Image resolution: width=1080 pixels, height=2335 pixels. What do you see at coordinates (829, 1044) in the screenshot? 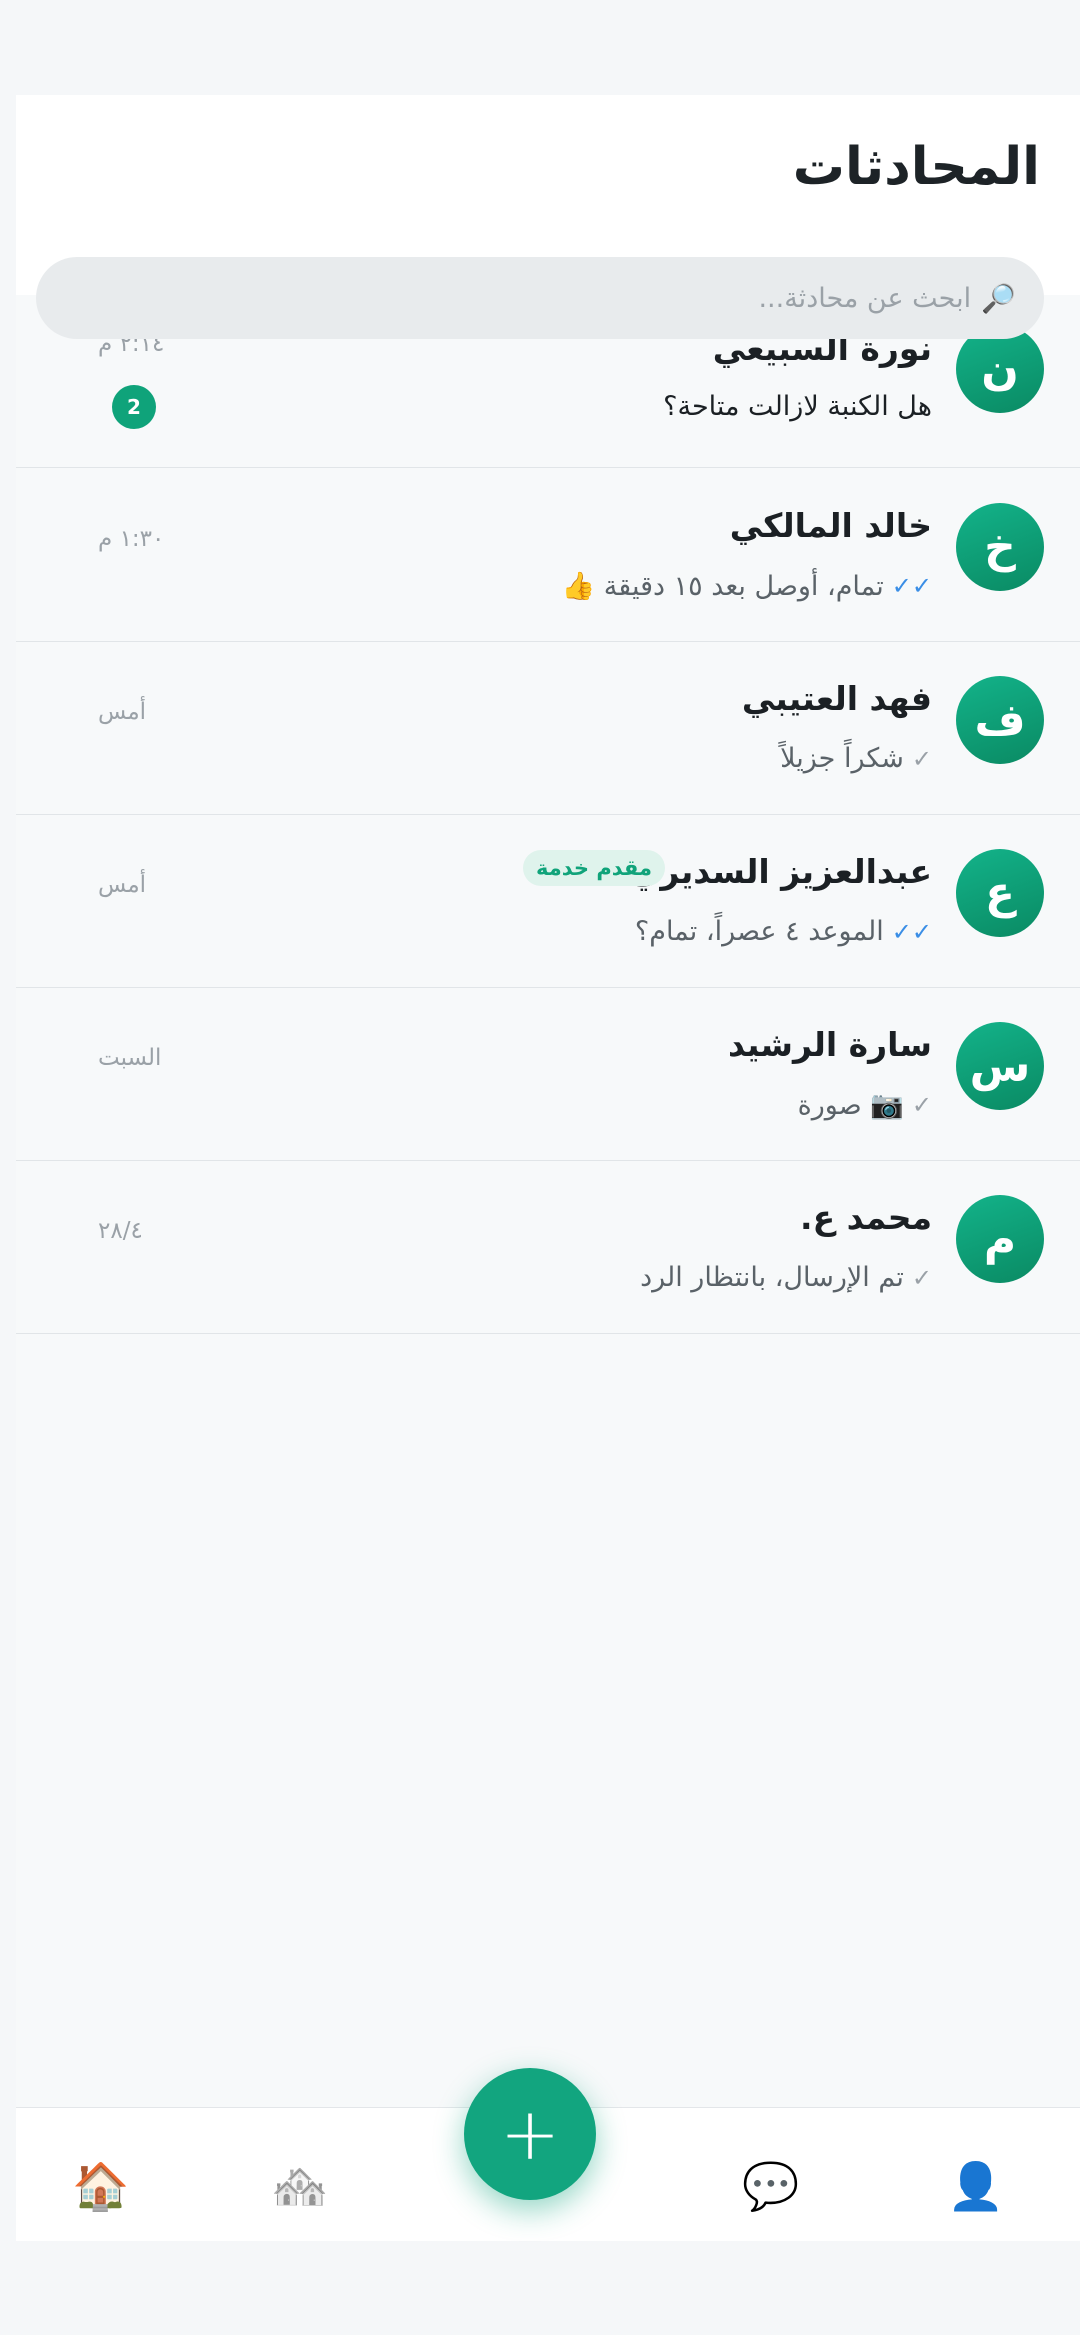
I see `contact-name: سارة الرشيد` at bounding box center [829, 1044].